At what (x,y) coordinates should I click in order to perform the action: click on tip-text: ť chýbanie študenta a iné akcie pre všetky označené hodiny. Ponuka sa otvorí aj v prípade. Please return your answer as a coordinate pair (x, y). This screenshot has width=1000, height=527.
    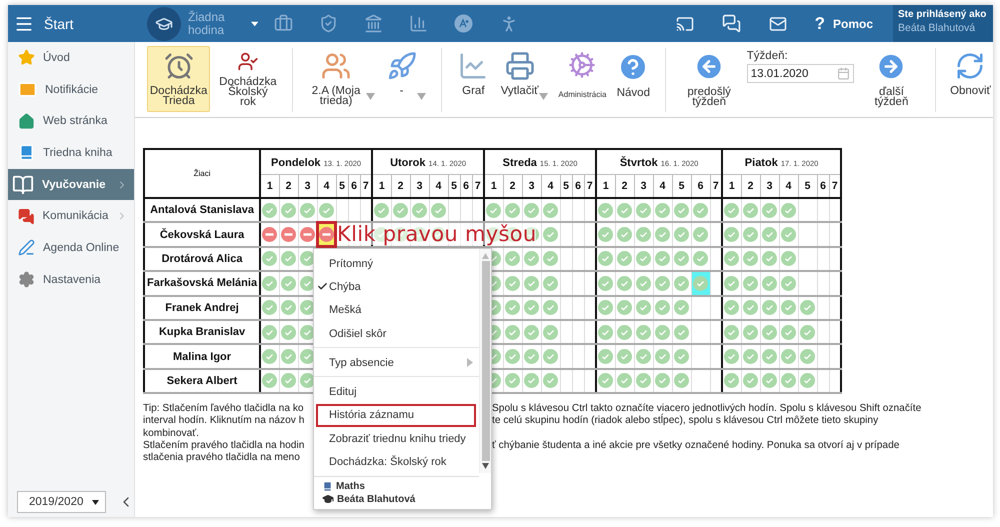
    Looking at the image, I should click on (696, 446).